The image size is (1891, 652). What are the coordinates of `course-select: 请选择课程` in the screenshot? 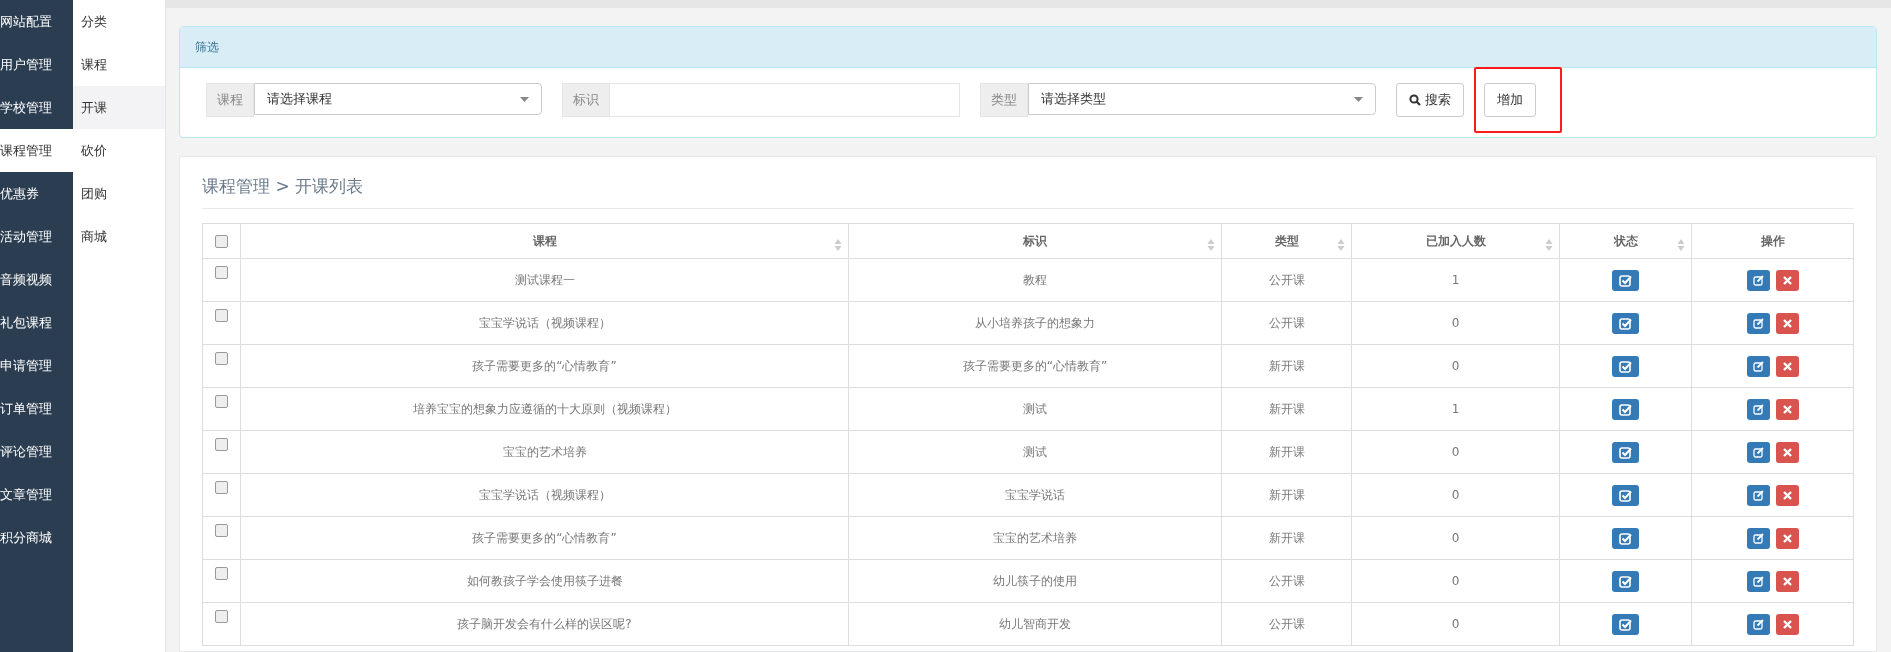 It's located at (398, 99).